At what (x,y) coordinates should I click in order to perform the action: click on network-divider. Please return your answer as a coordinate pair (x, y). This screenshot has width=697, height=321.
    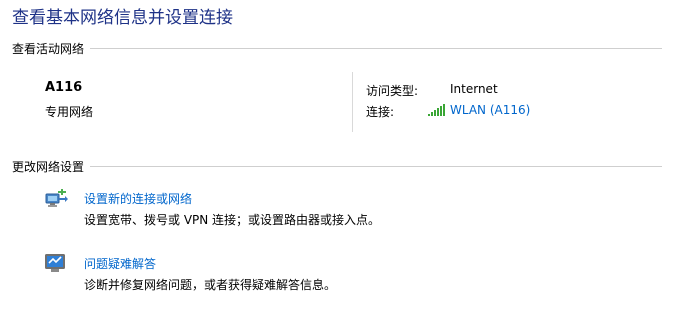
    Looking at the image, I should click on (352, 102).